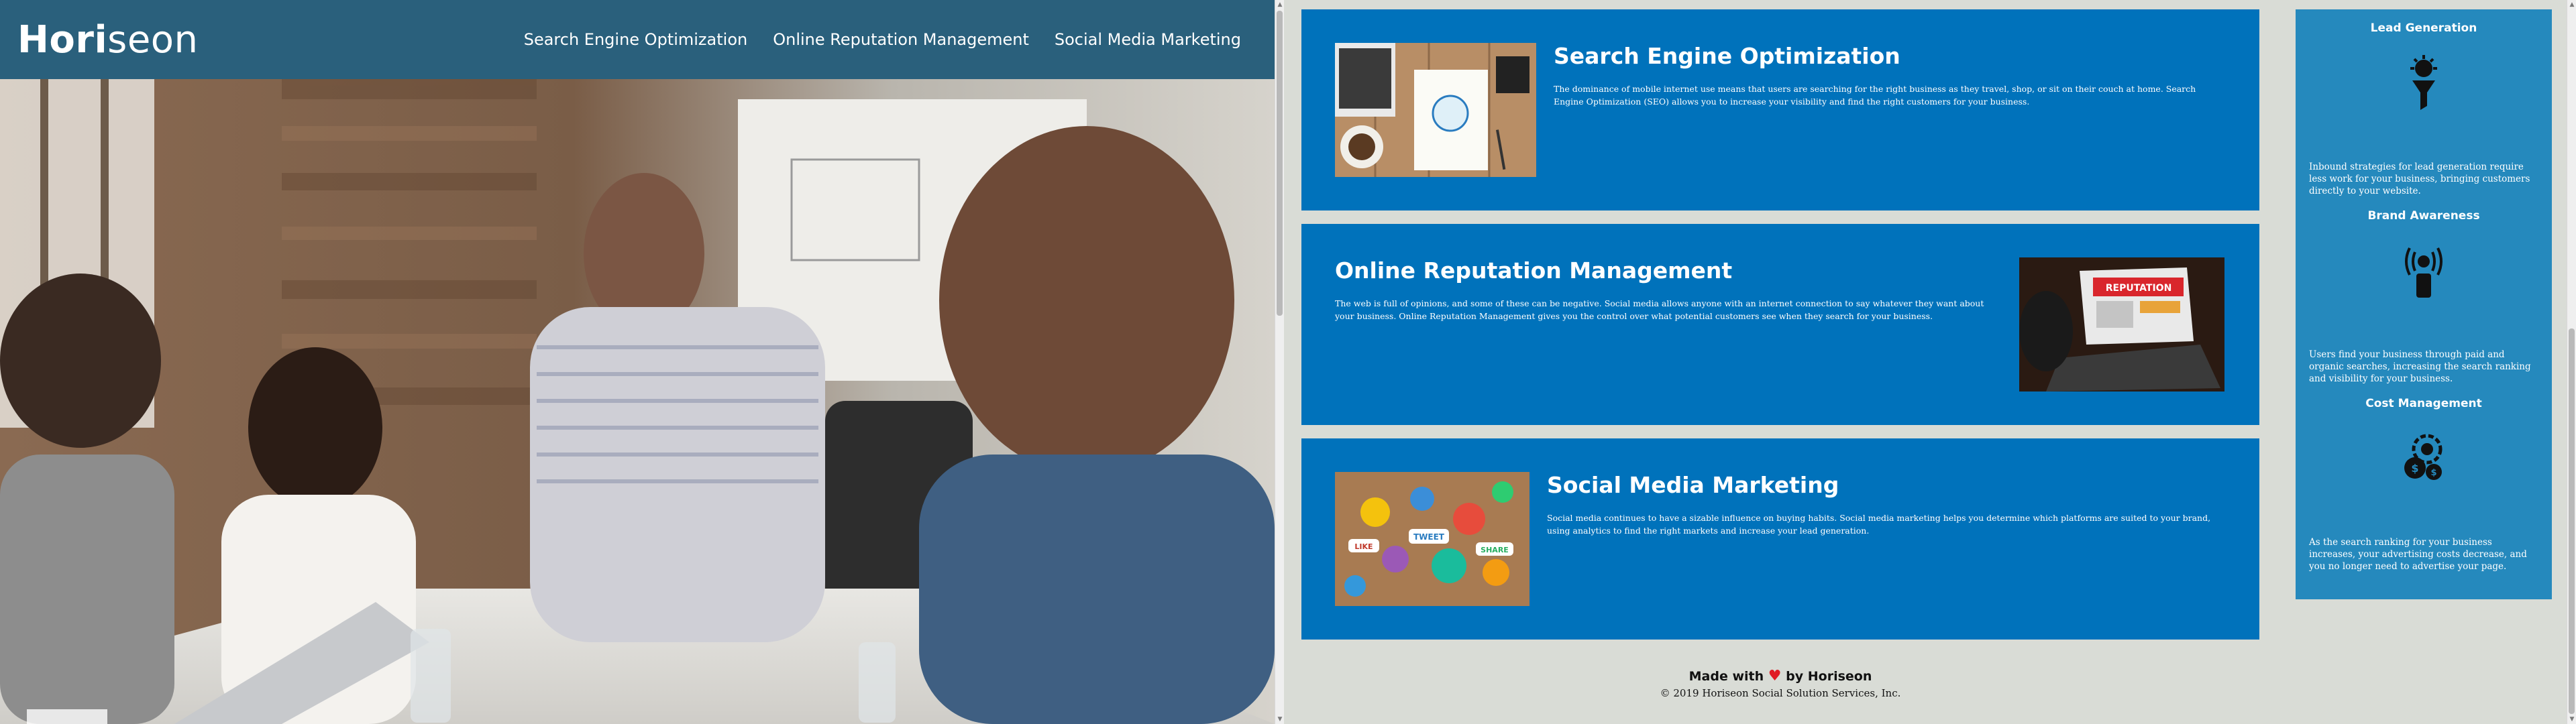 Image resolution: width=2576 pixels, height=724 pixels. Describe the element at coordinates (2423, 28) in the screenshot. I see `lead-generation-title: Lead Generation` at that location.